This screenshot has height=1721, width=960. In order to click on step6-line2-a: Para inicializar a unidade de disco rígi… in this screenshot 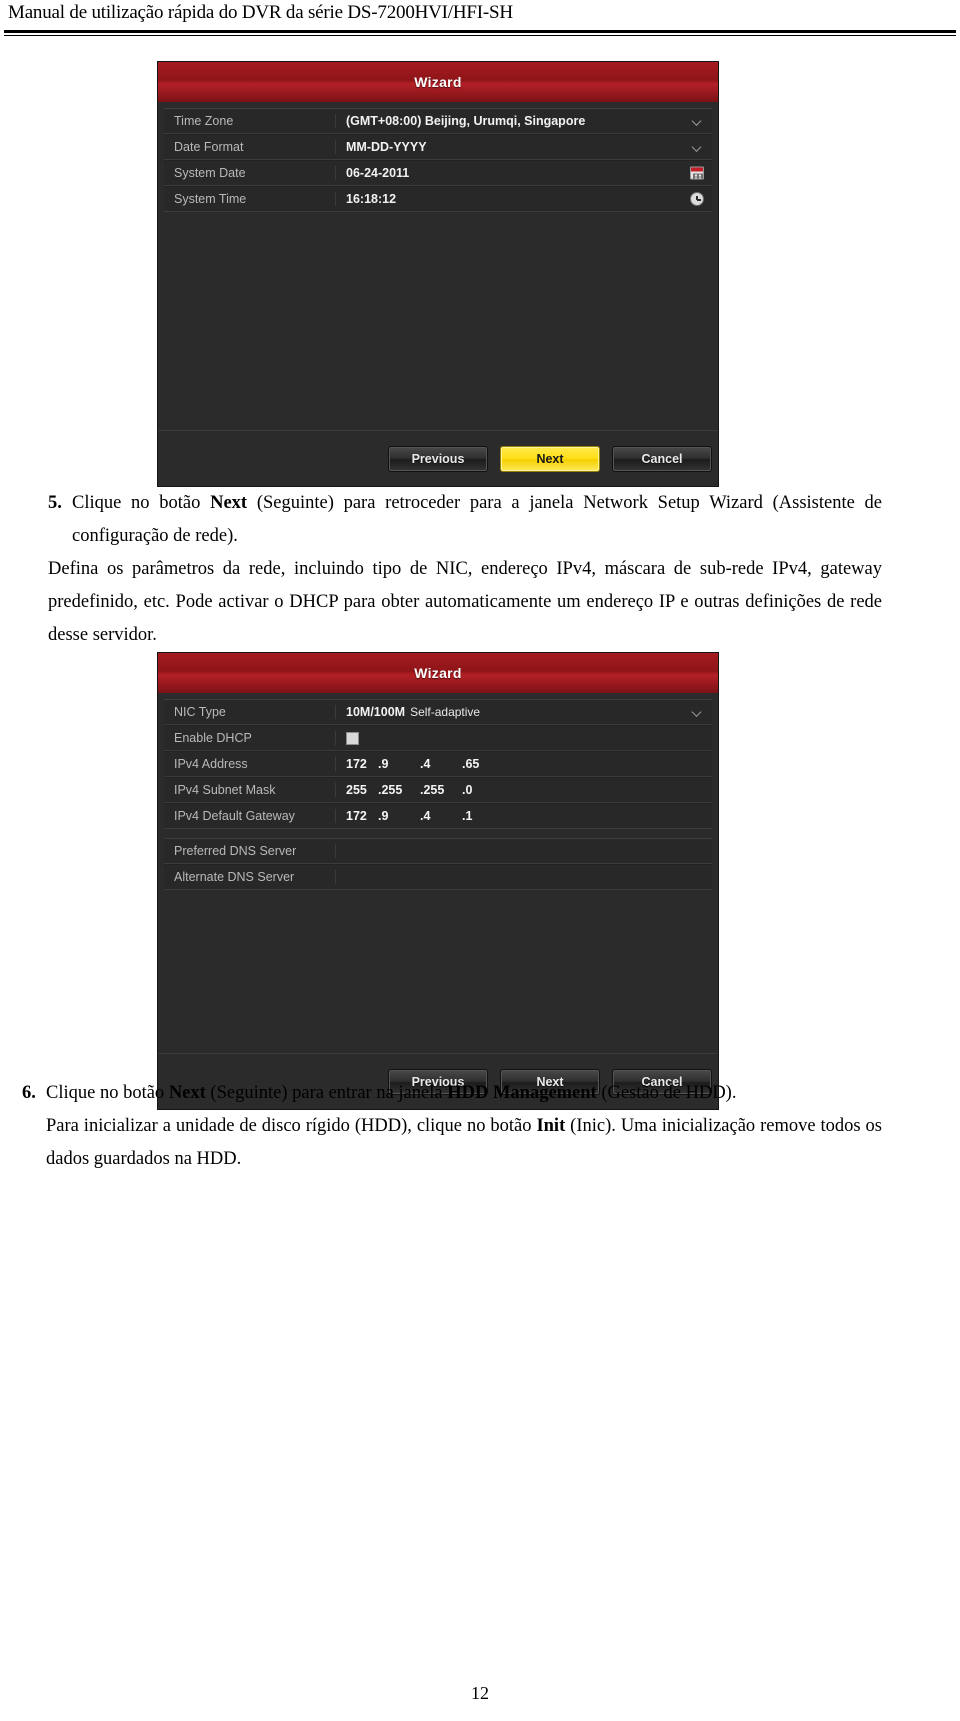, I will do `click(291, 1126)`.